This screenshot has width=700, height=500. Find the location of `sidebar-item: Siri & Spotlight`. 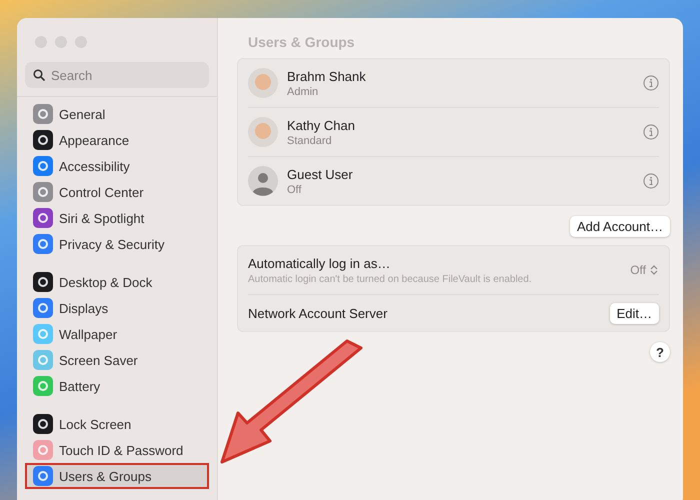

sidebar-item: Siri & Spotlight is located at coordinates (117, 218).